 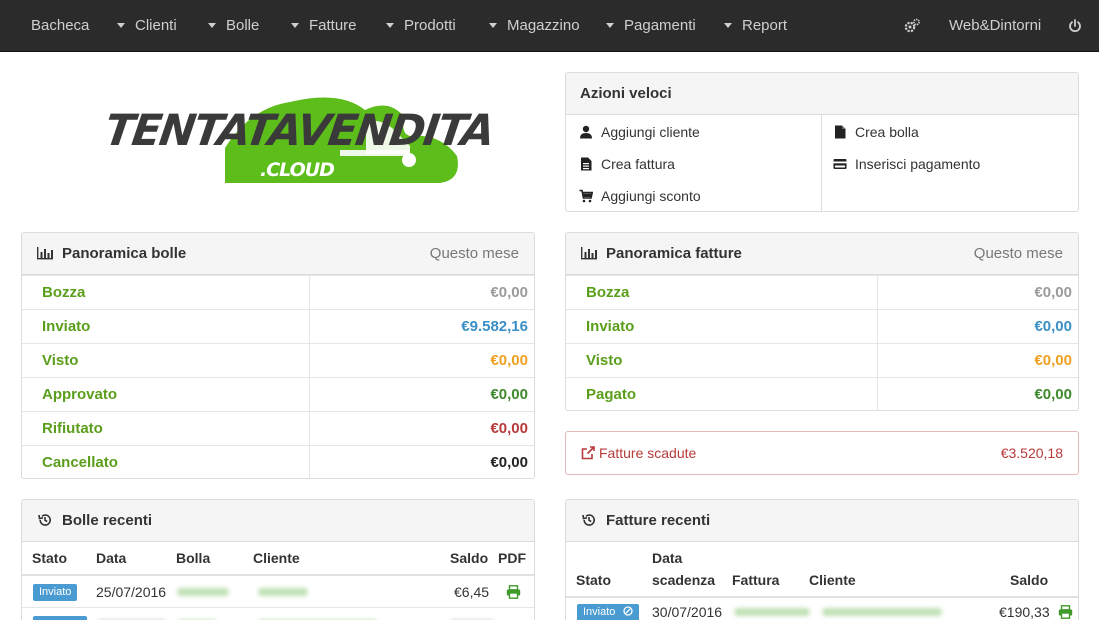 I want to click on logout-button, so click(x=1075, y=26).